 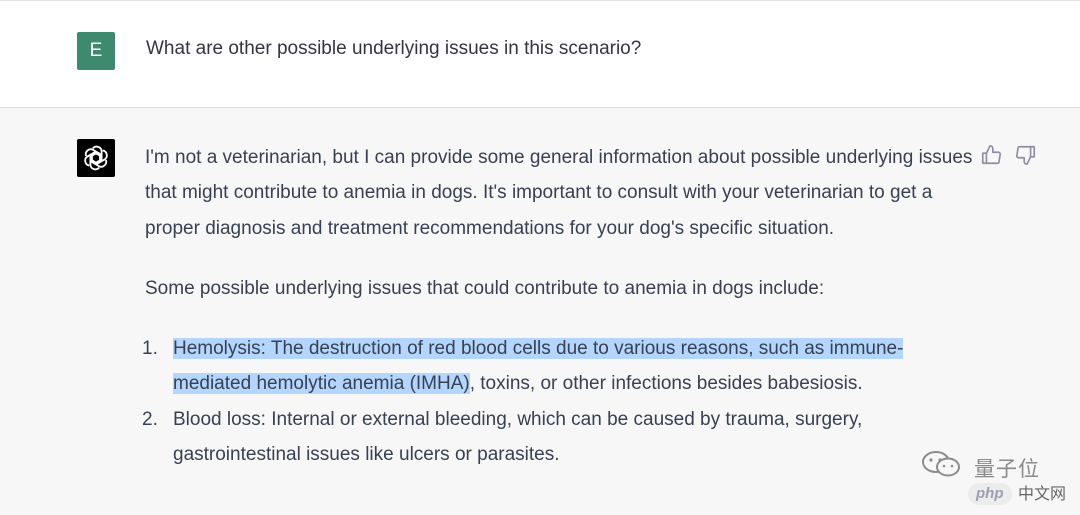 I want to click on user-avatar-letter: E, so click(x=96, y=50).